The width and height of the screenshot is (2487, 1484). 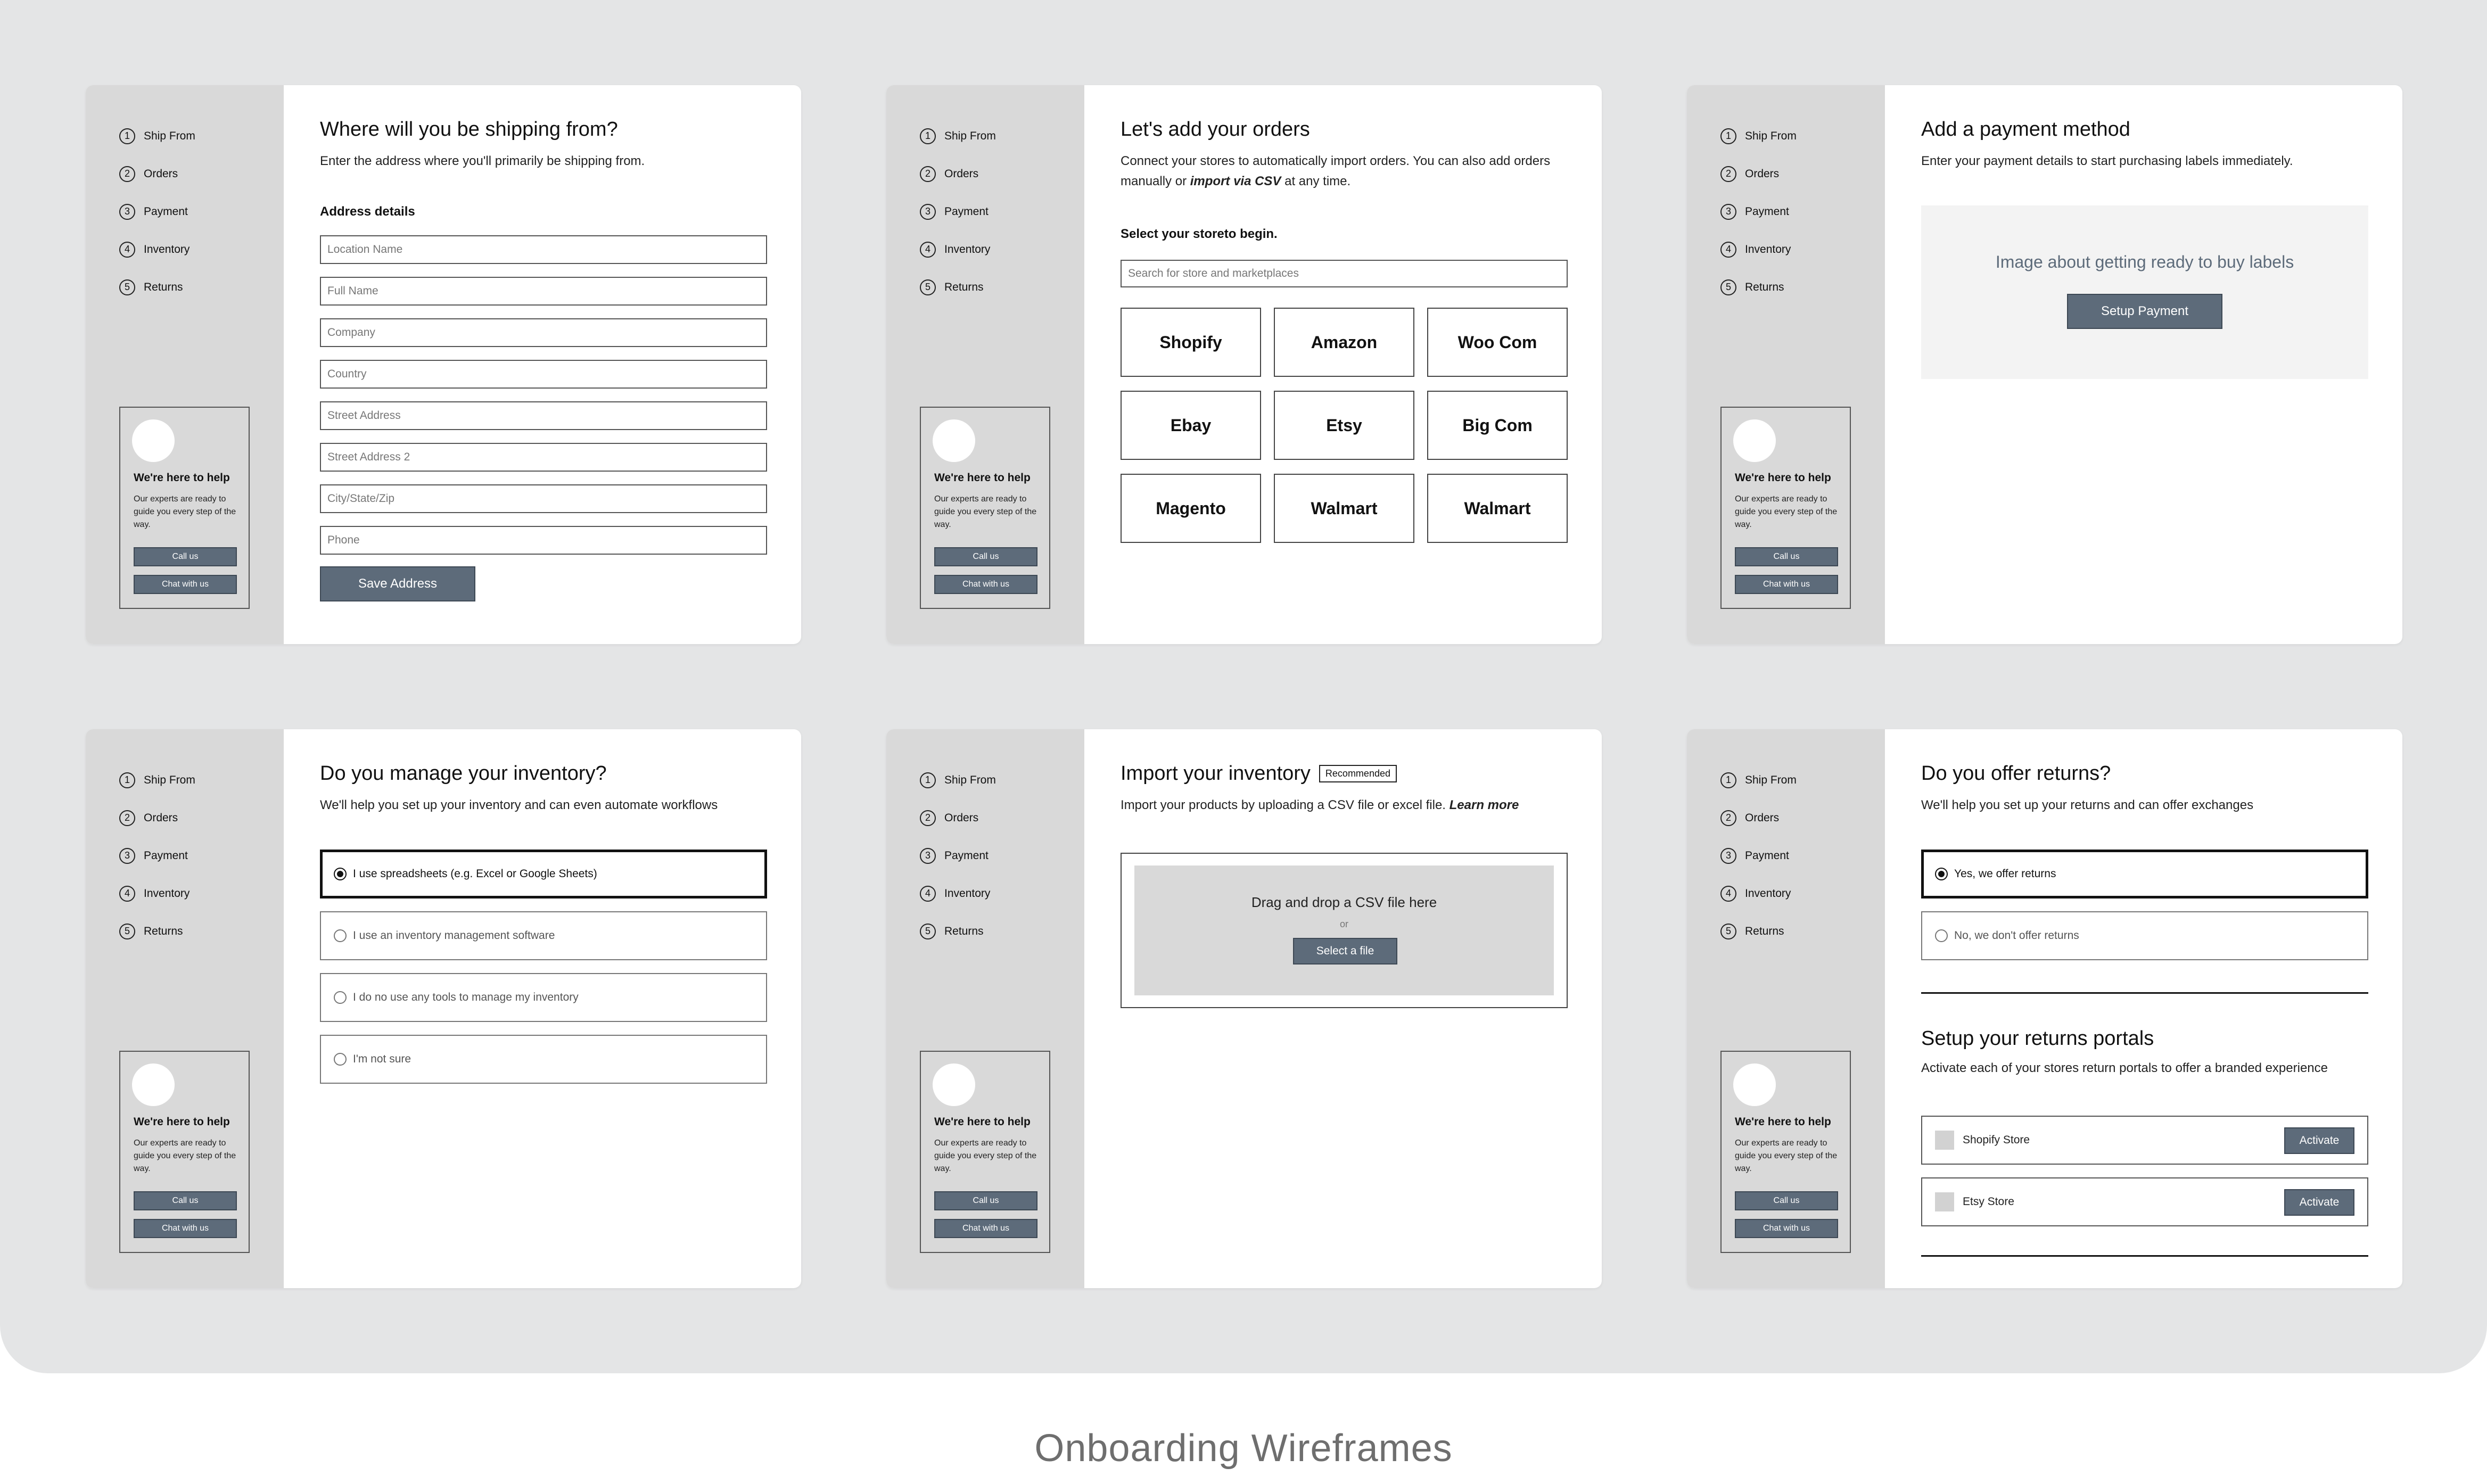 I want to click on street-address-field: Street Address, so click(x=543, y=415).